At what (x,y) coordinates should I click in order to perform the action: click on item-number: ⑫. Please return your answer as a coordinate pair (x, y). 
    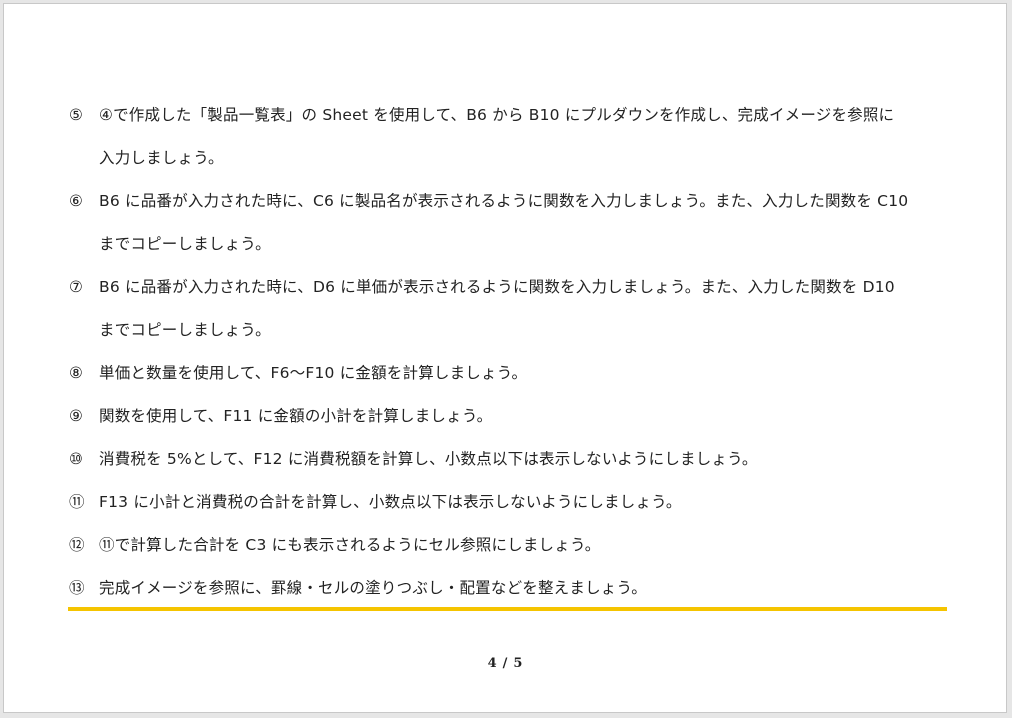
    Looking at the image, I should click on (77, 545).